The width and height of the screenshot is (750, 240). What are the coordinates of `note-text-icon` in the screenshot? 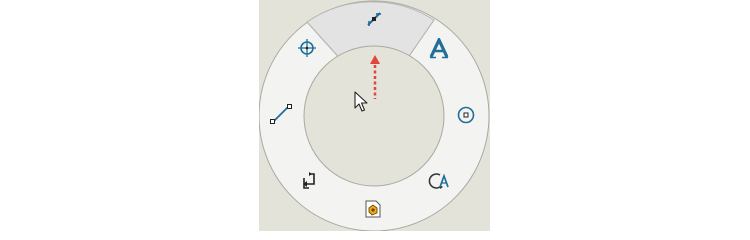 It's located at (439, 48).